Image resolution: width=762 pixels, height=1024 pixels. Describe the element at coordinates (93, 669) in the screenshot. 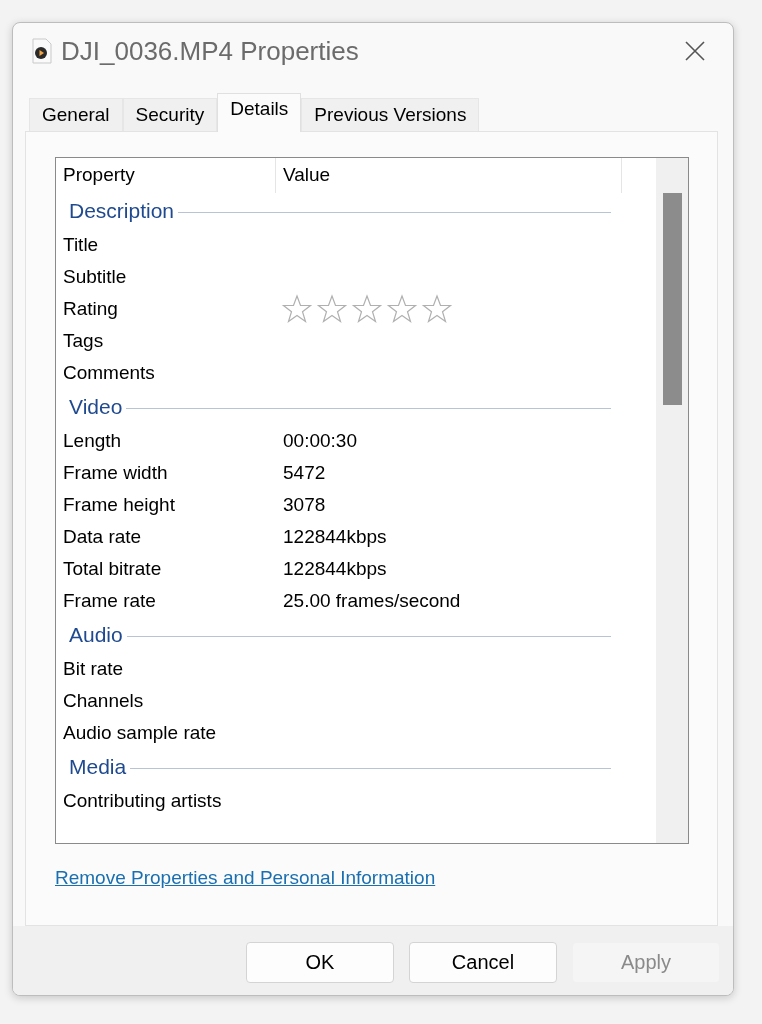

I see `property-name: Bit rate` at that location.